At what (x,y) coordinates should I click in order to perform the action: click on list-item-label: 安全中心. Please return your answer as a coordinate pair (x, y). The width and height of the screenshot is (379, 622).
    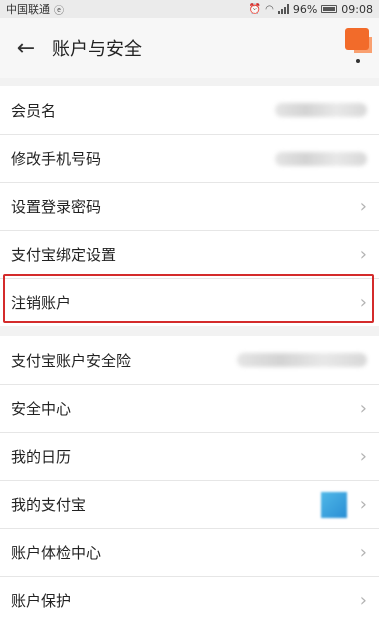
    Looking at the image, I should click on (41, 409).